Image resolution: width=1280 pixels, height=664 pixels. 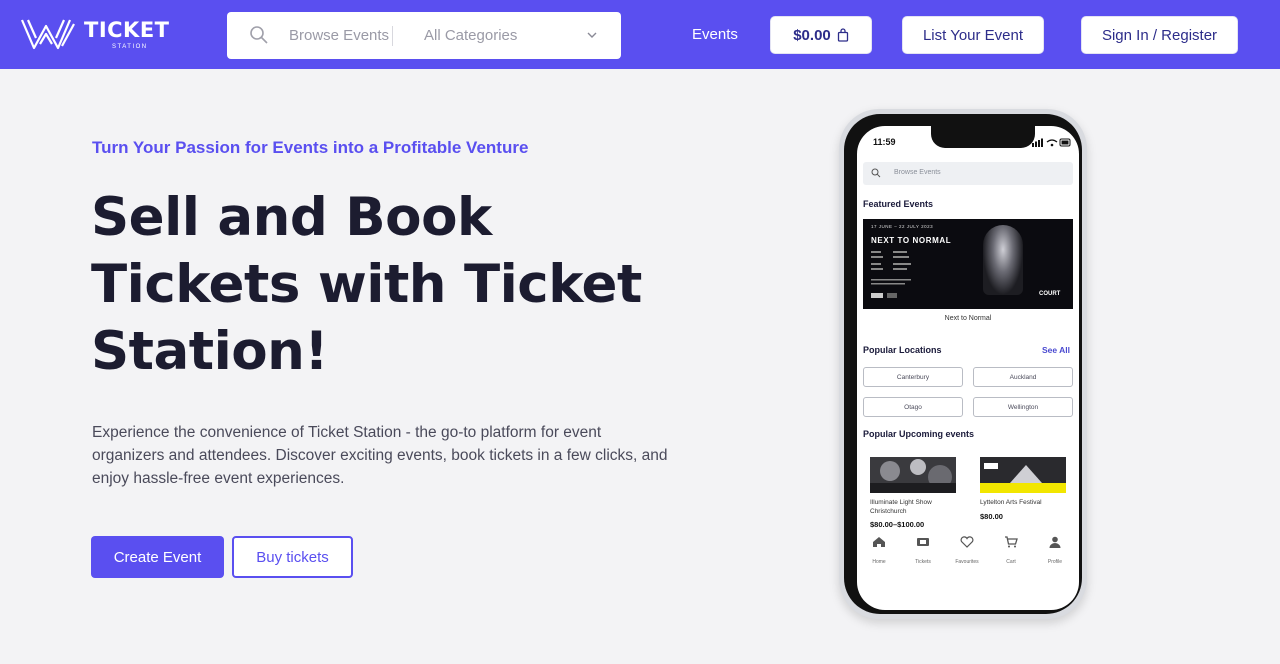 I want to click on nav-events-link: Events, so click(x=715, y=34).